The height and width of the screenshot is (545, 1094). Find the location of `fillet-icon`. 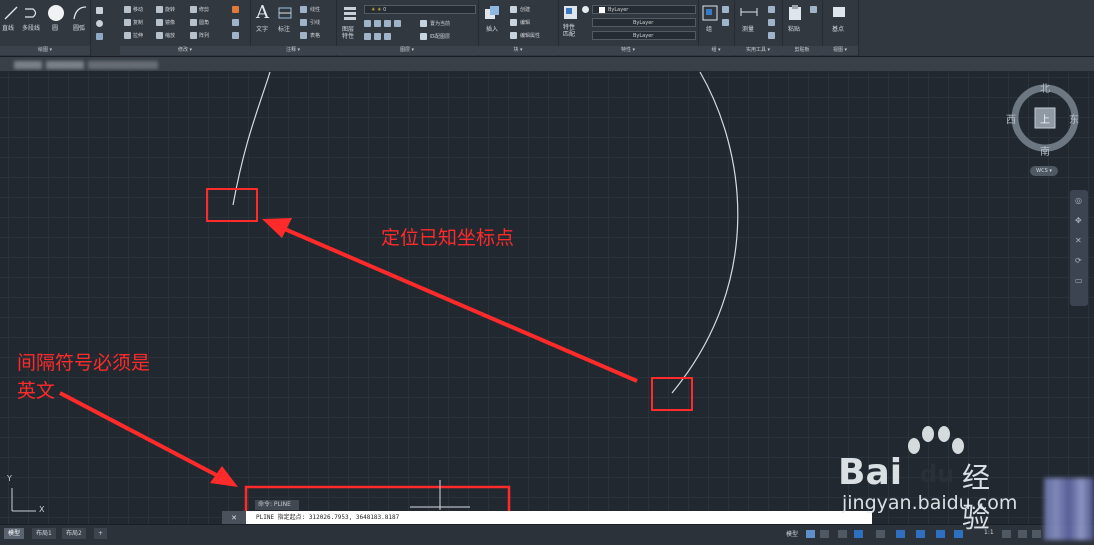

fillet-icon is located at coordinates (193, 22).